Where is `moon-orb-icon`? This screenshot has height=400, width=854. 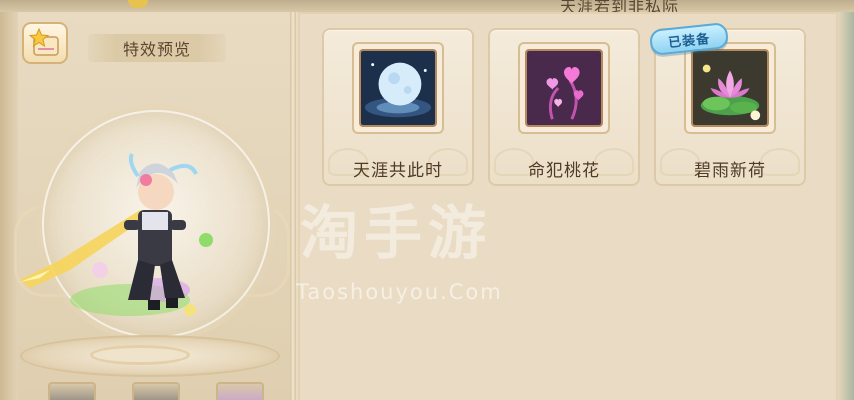
moon-orb-icon is located at coordinates (398, 88).